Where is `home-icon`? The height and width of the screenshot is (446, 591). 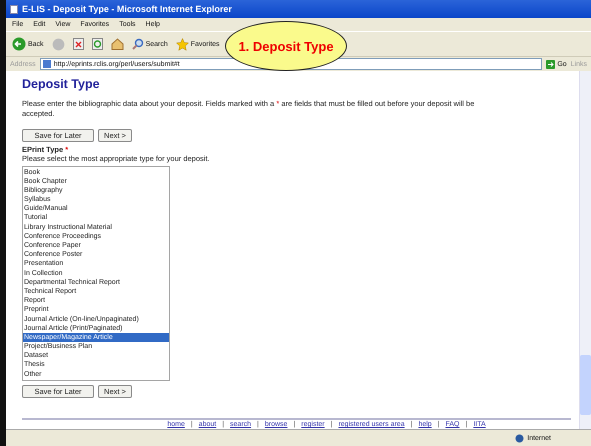 home-icon is located at coordinates (117, 44).